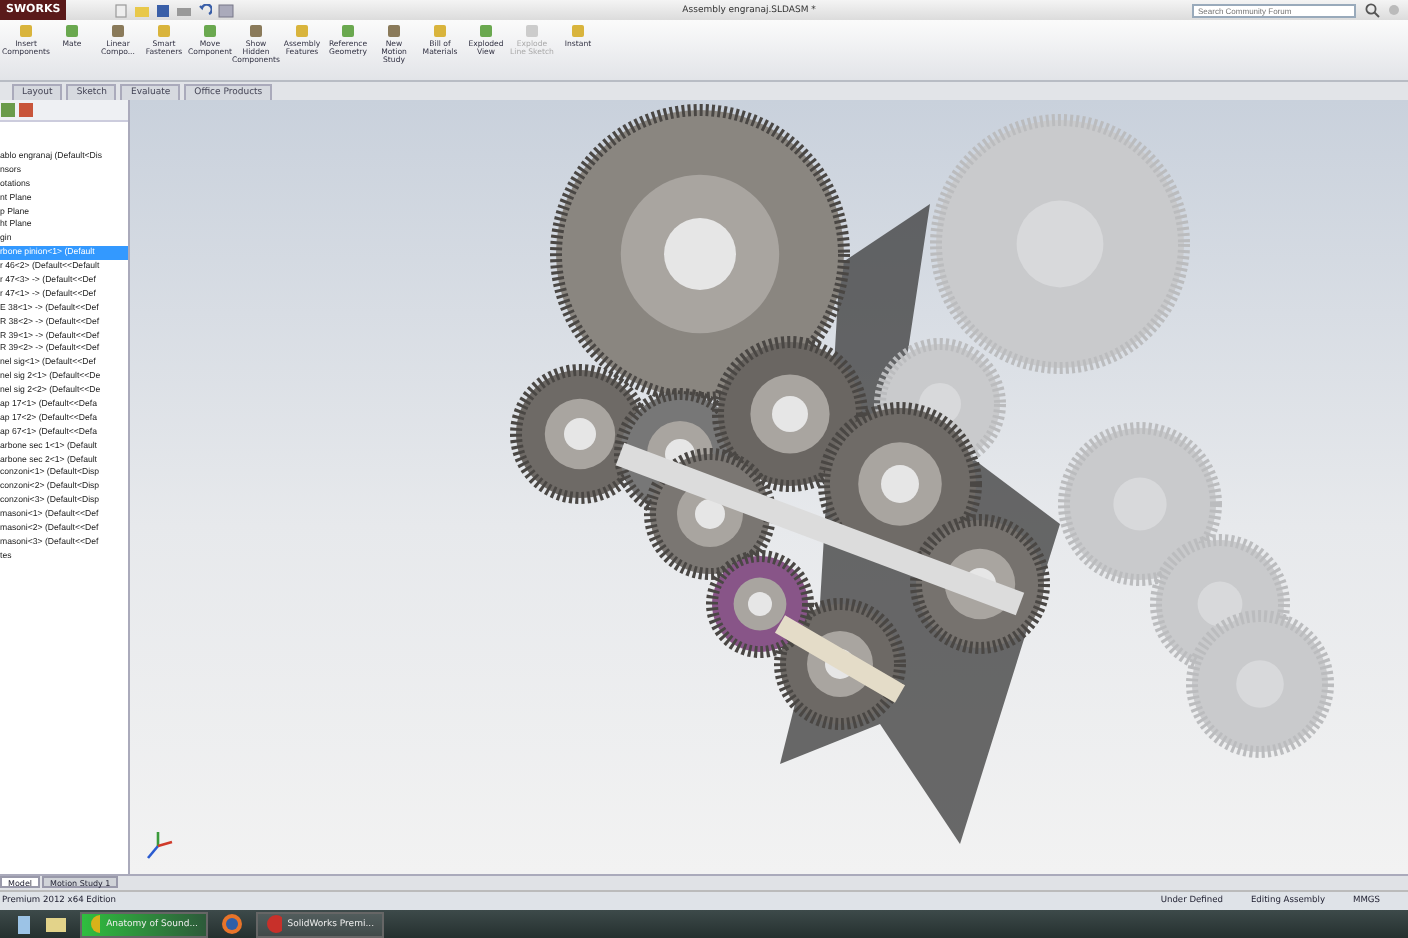 Image resolution: width=1408 pixels, height=938 pixels. Describe the element at coordinates (56, 924) in the screenshot. I see `folder-icon` at that location.